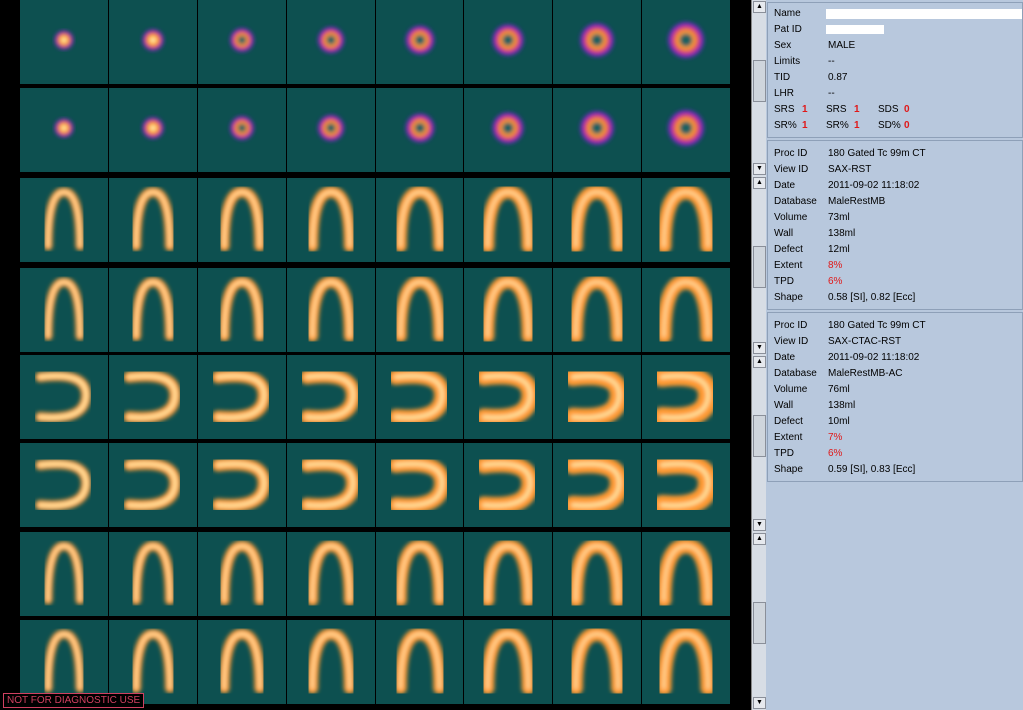 This screenshot has height=710, width=1023. Describe the element at coordinates (857, 109) in the screenshot. I see `srs-value-2: 1` at that location.